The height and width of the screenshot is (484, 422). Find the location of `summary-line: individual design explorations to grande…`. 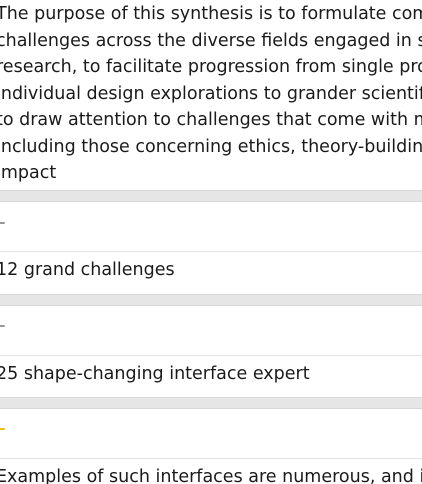

summary-line: individual design explorations to grande… is located at coordinates (211, 93).